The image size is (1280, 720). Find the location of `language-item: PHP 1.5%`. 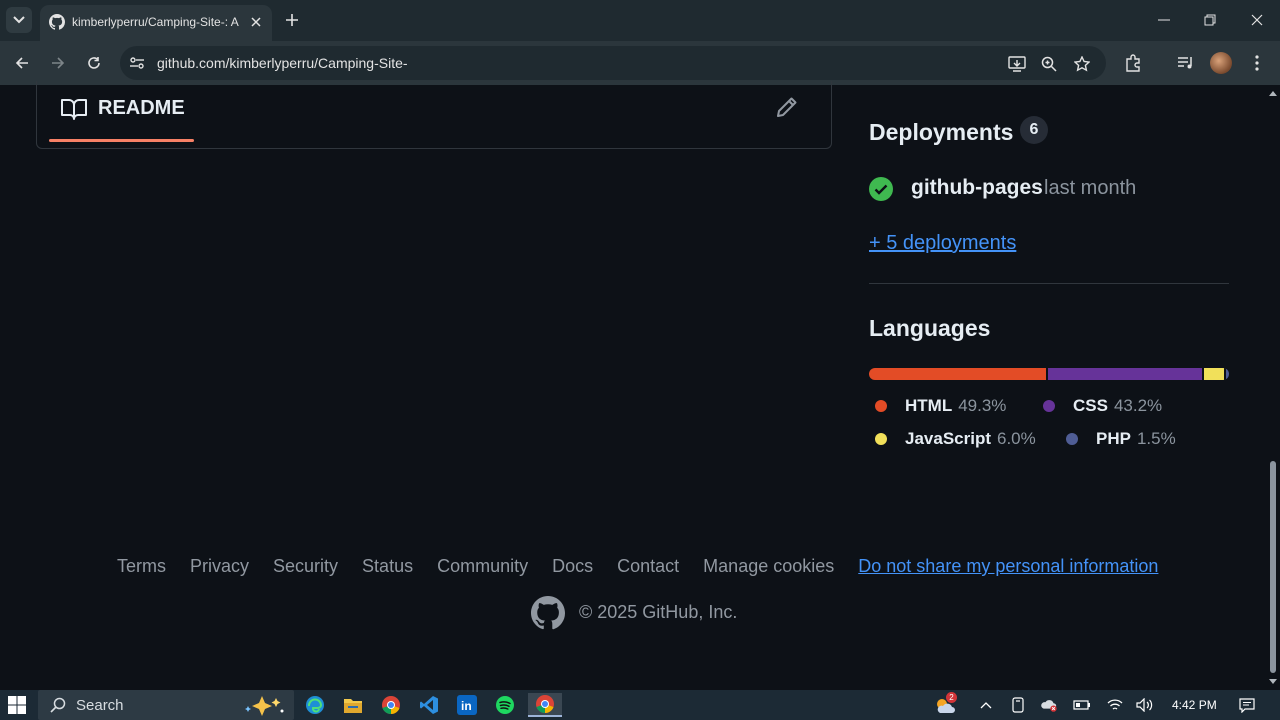

language-item: PHP 1.5% is located at coordinates (1121, 439).